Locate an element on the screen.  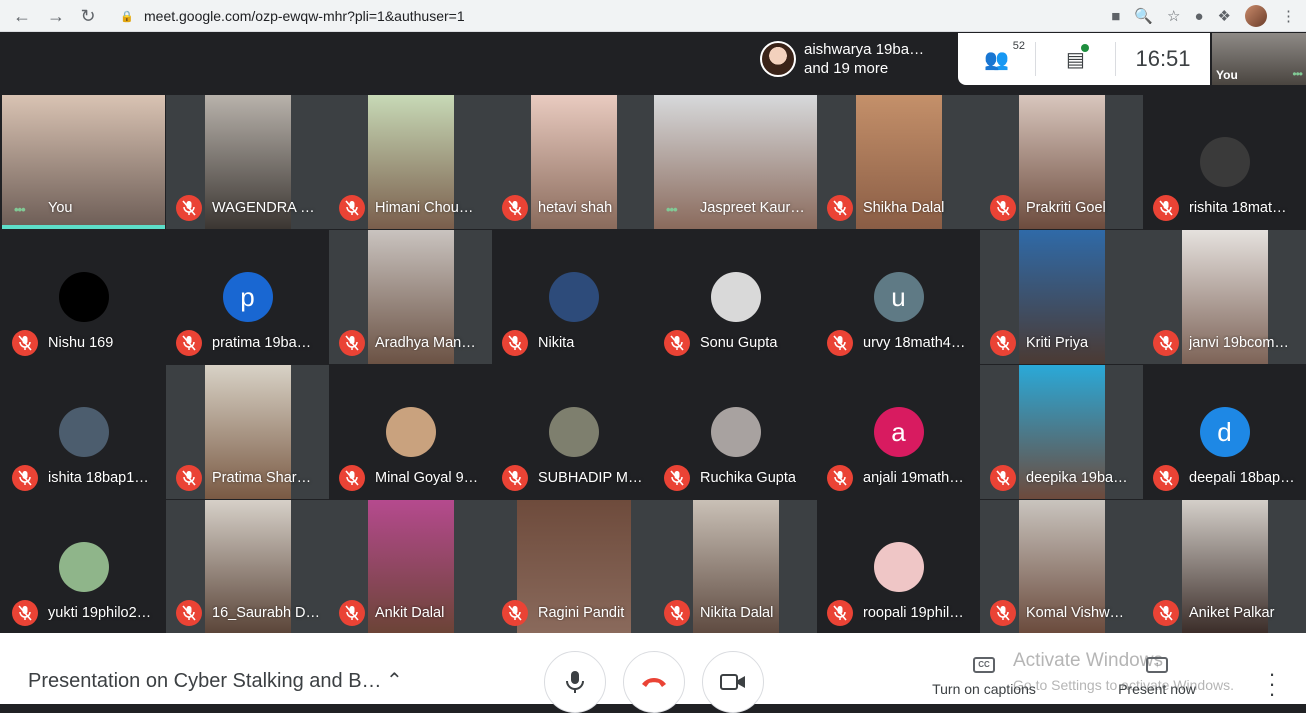
participant-name: Ankit Dalal is located at coordinates (410, 613).